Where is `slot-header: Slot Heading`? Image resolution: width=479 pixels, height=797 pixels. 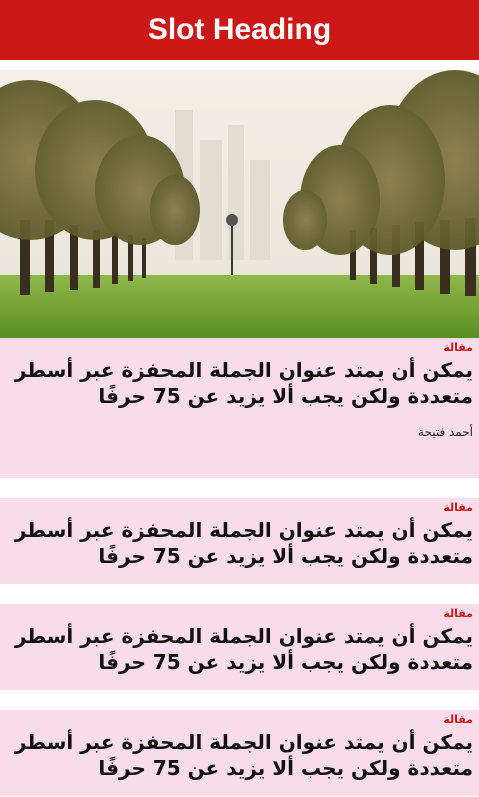 slot-header: Slot Heading is located at coordinates (239, 30).